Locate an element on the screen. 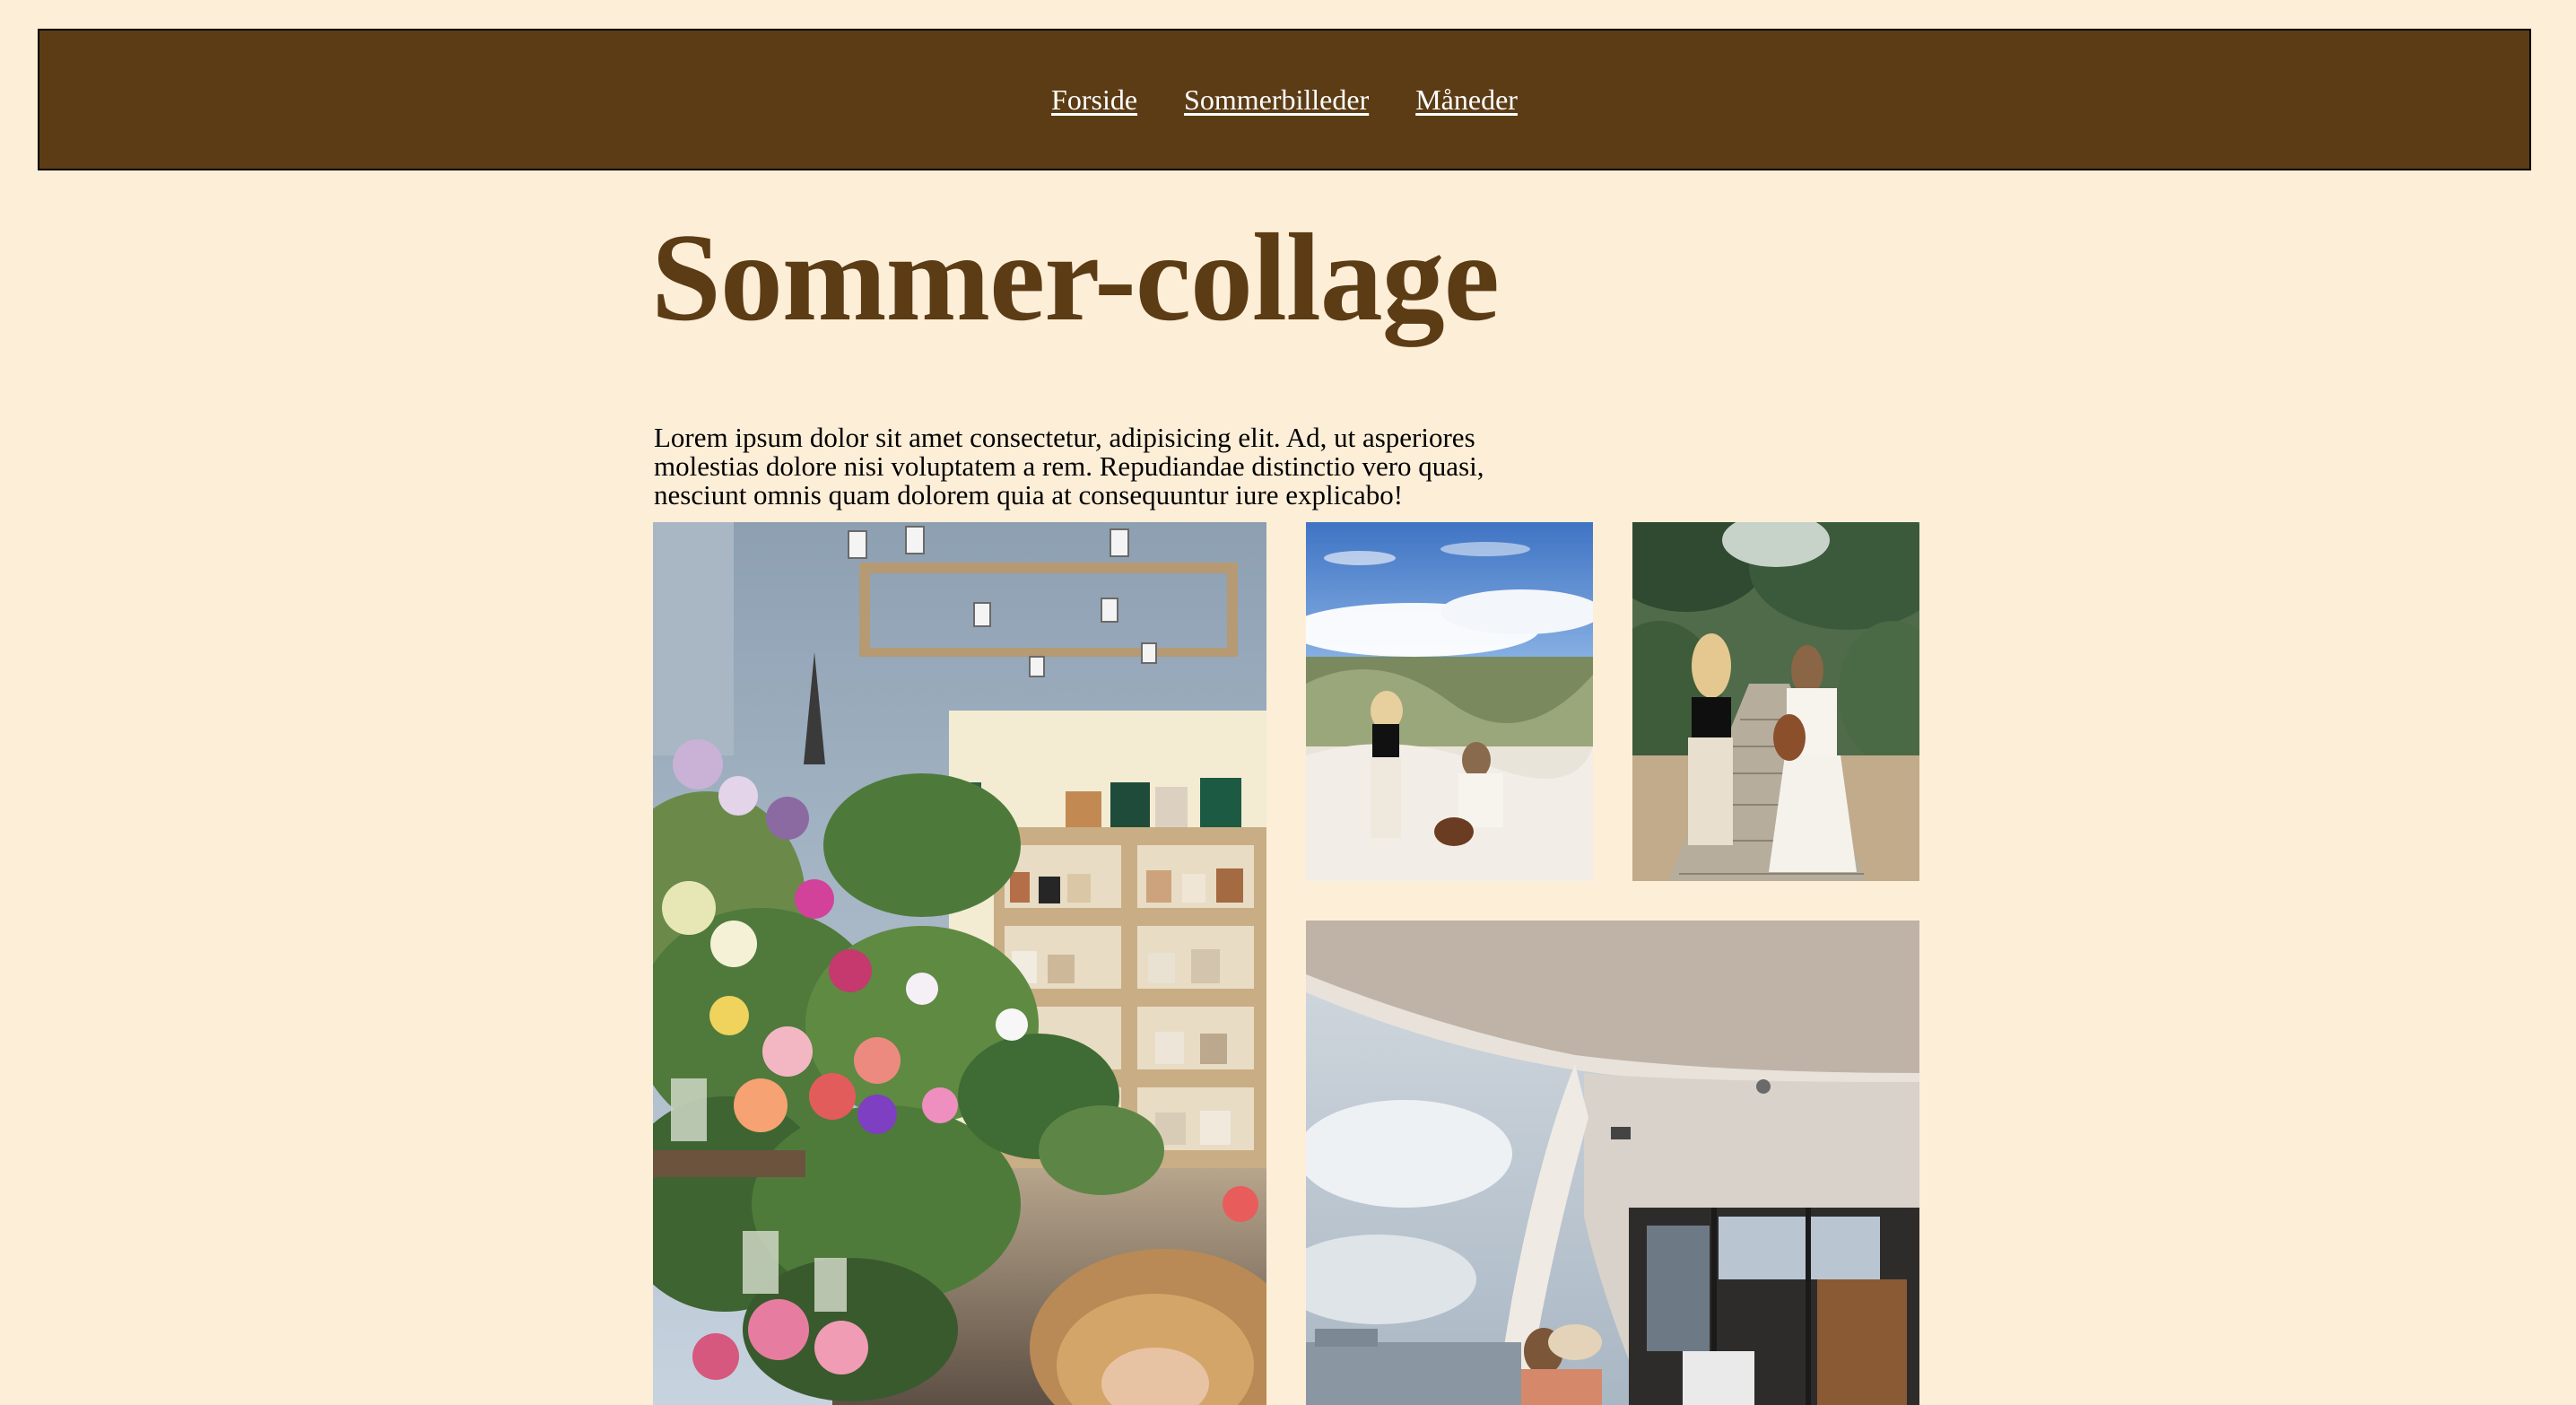 The height and width of the screenshot is (1405, 2576). nav-link-sommerbilleder: Sommerbilleder is located at coordinates (1276, 100).